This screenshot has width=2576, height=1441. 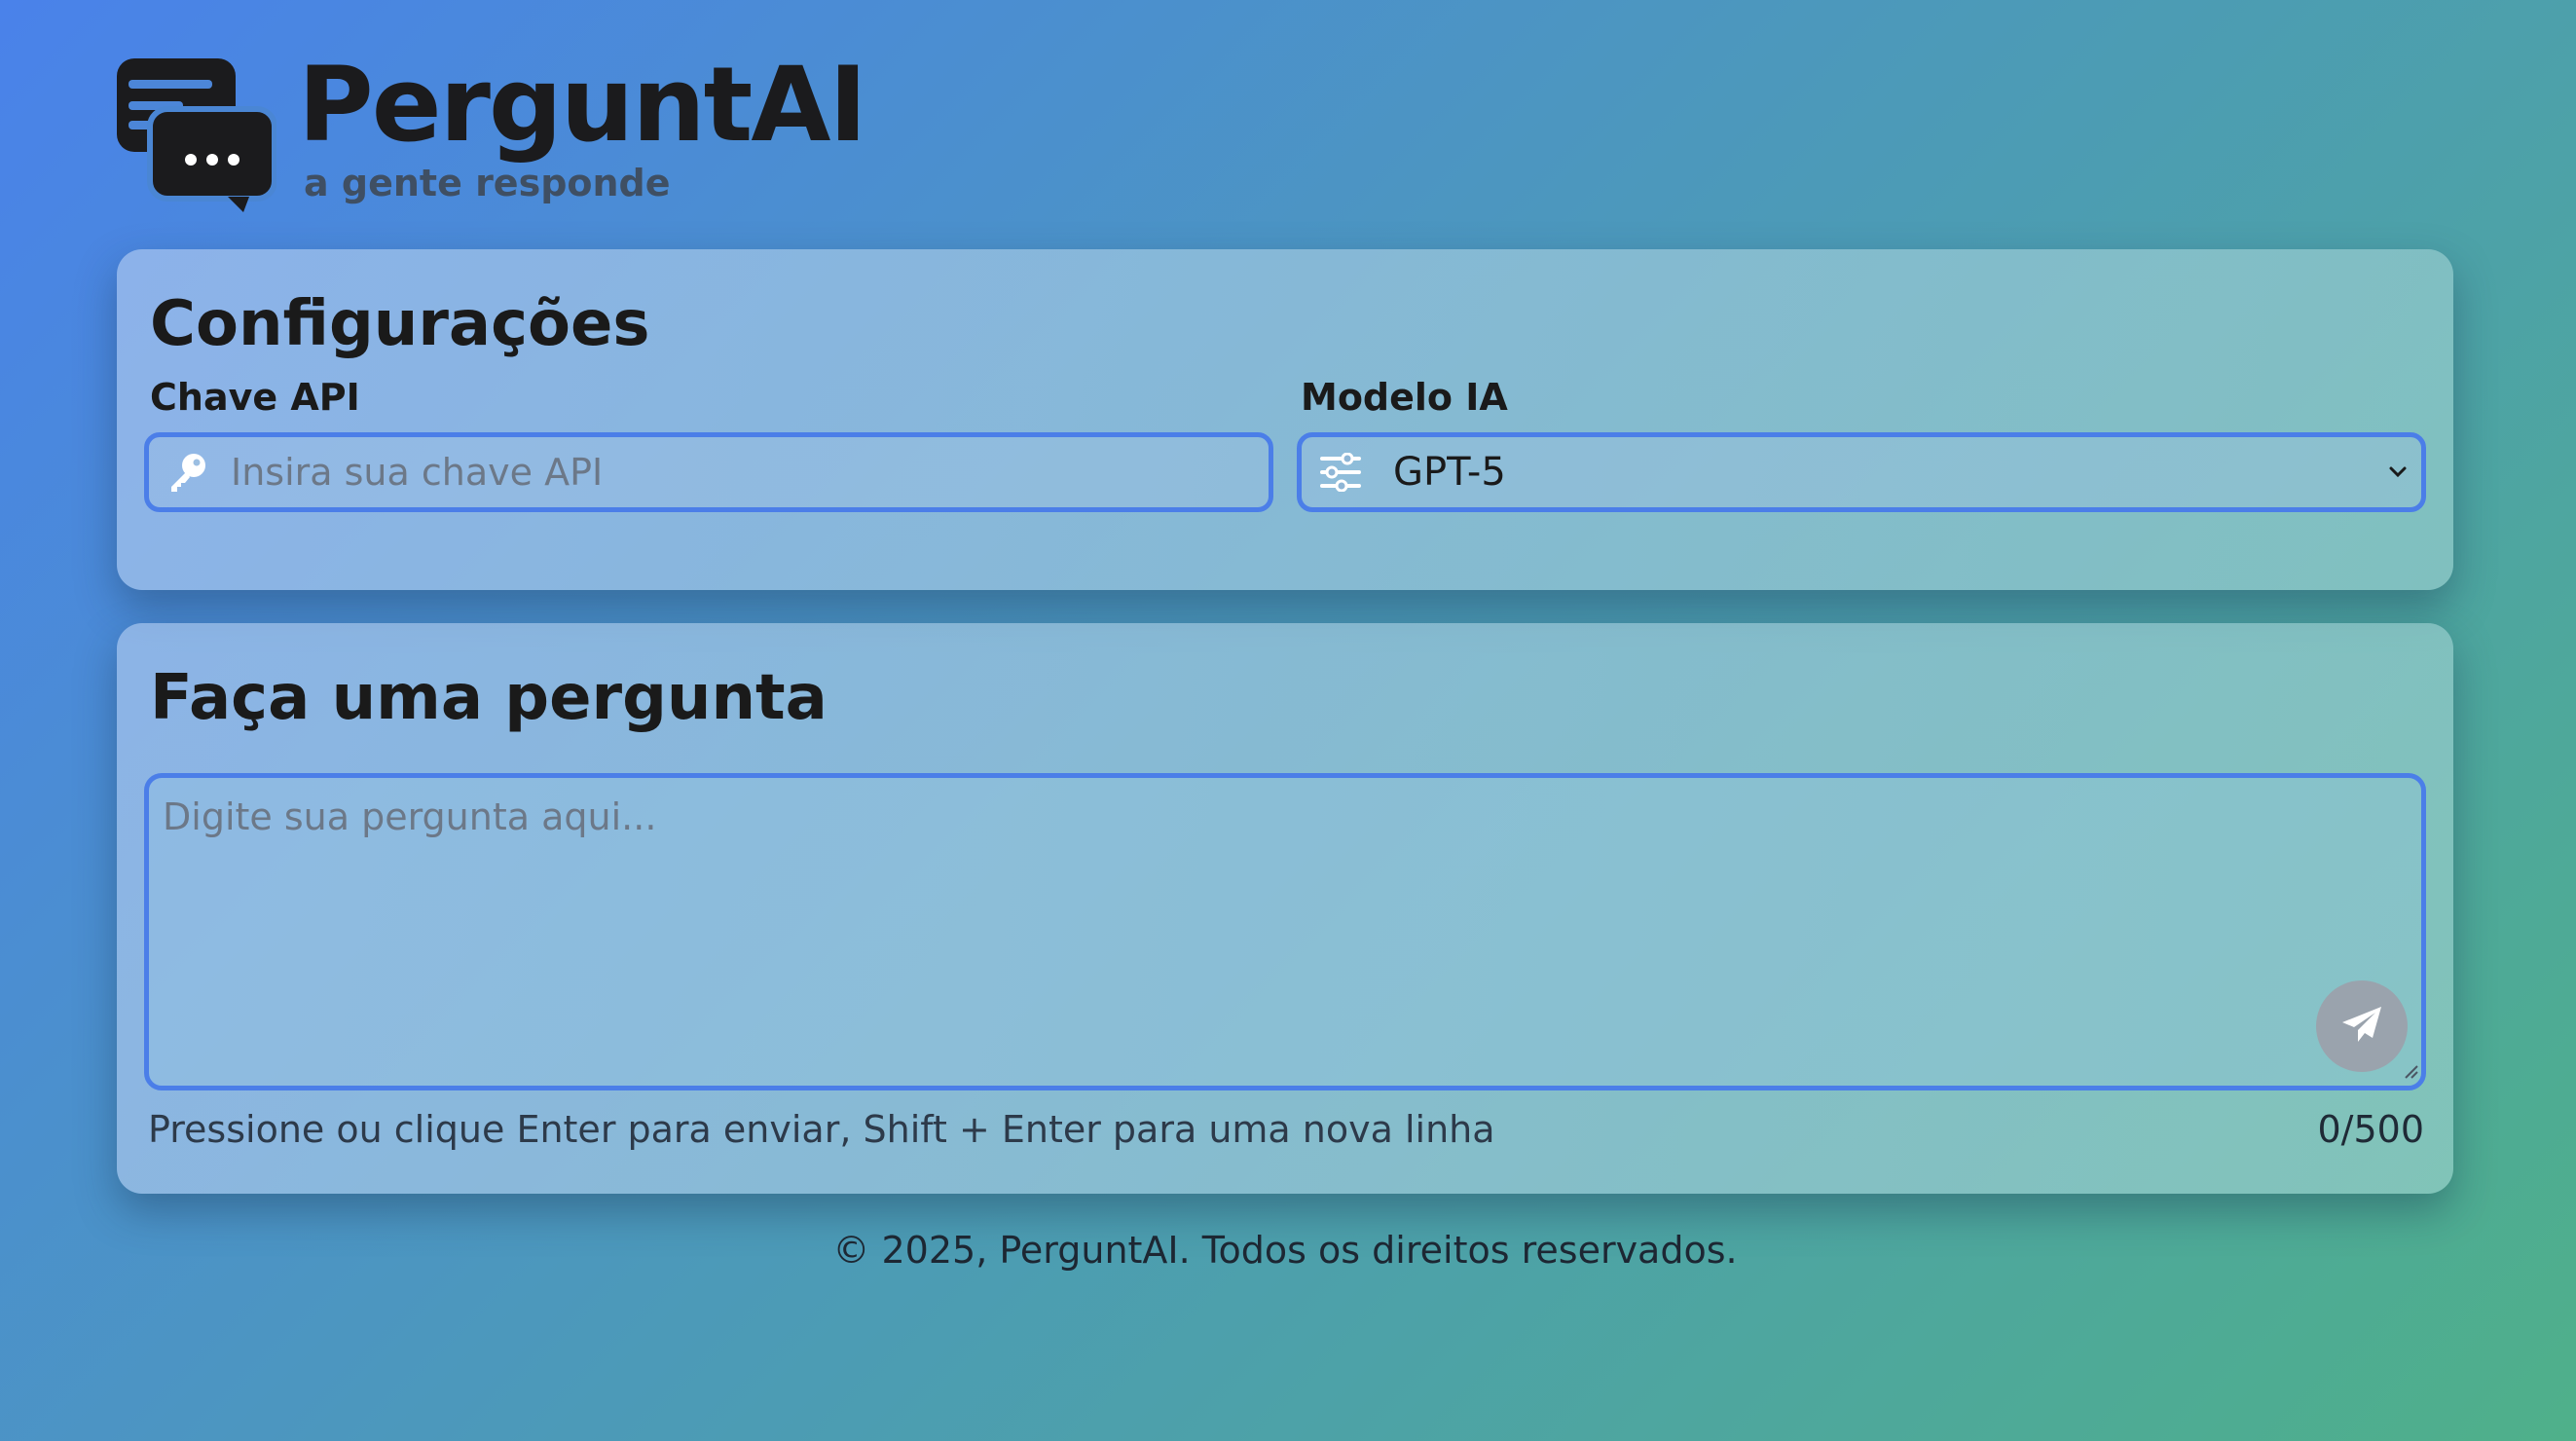 I want to click on paper-plane-icon, so click(x=2361, y=1026).